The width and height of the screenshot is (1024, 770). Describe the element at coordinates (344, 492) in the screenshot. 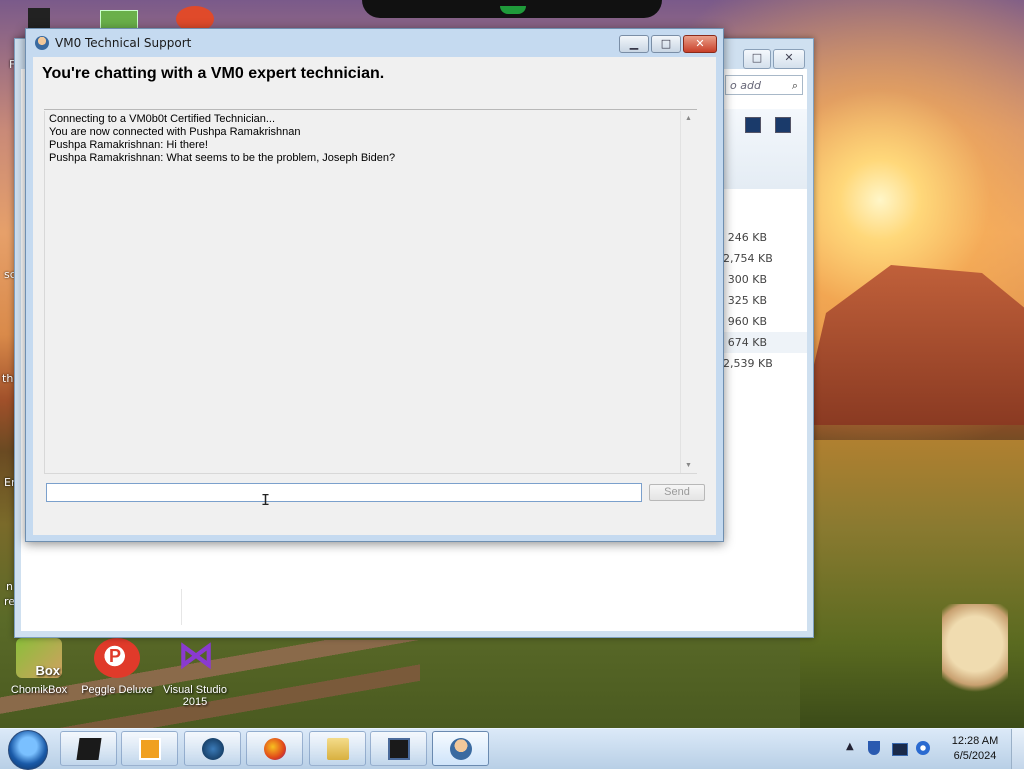

I see `message-input` at that location.